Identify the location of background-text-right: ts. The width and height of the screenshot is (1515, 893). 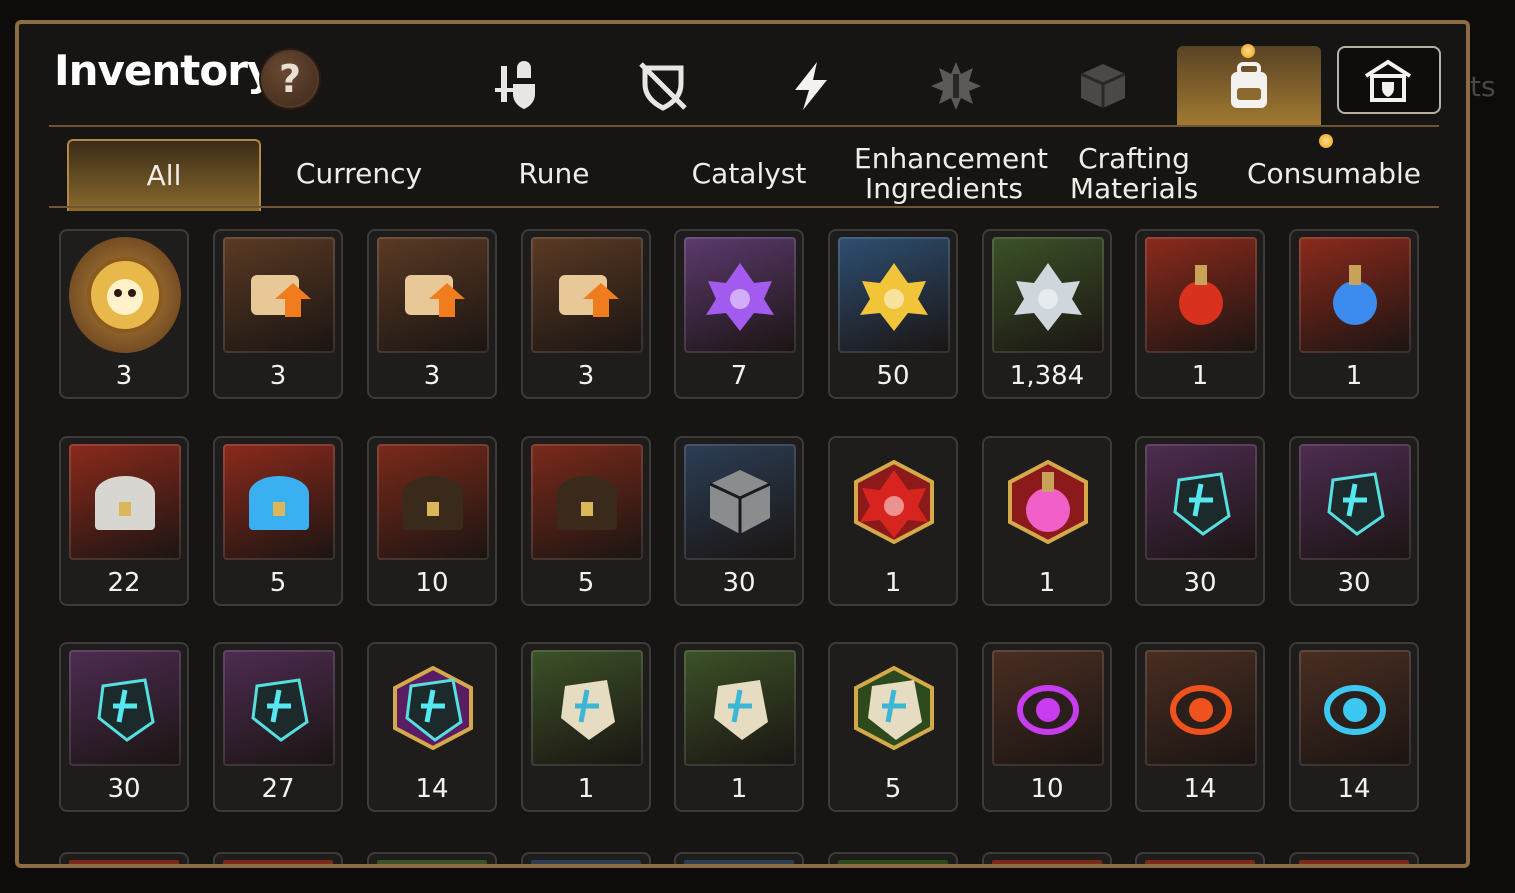
(1483, 86).